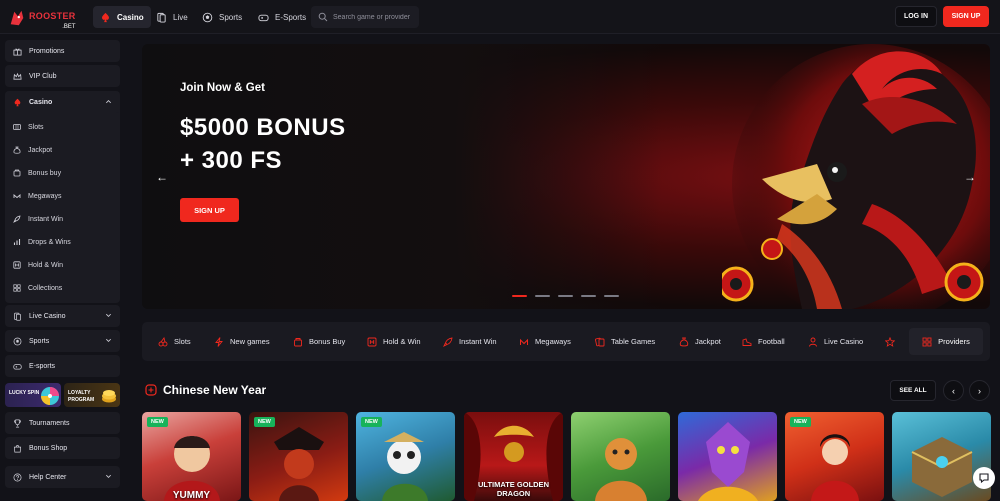 The image size is (1000, 501). What do you see at coordinates (970, 177) in the screenshot?
I see `banner-next-arrow-icon: →` at bounding box center [970, 177].